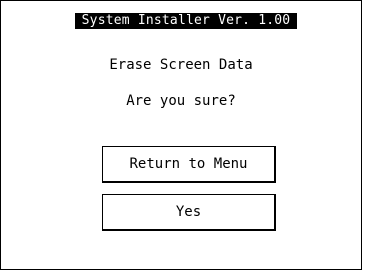  Describe the element at coordinates (186, 21) in the screenshot. I see `title-bar: System Installer Ver. 1.00` at that location.